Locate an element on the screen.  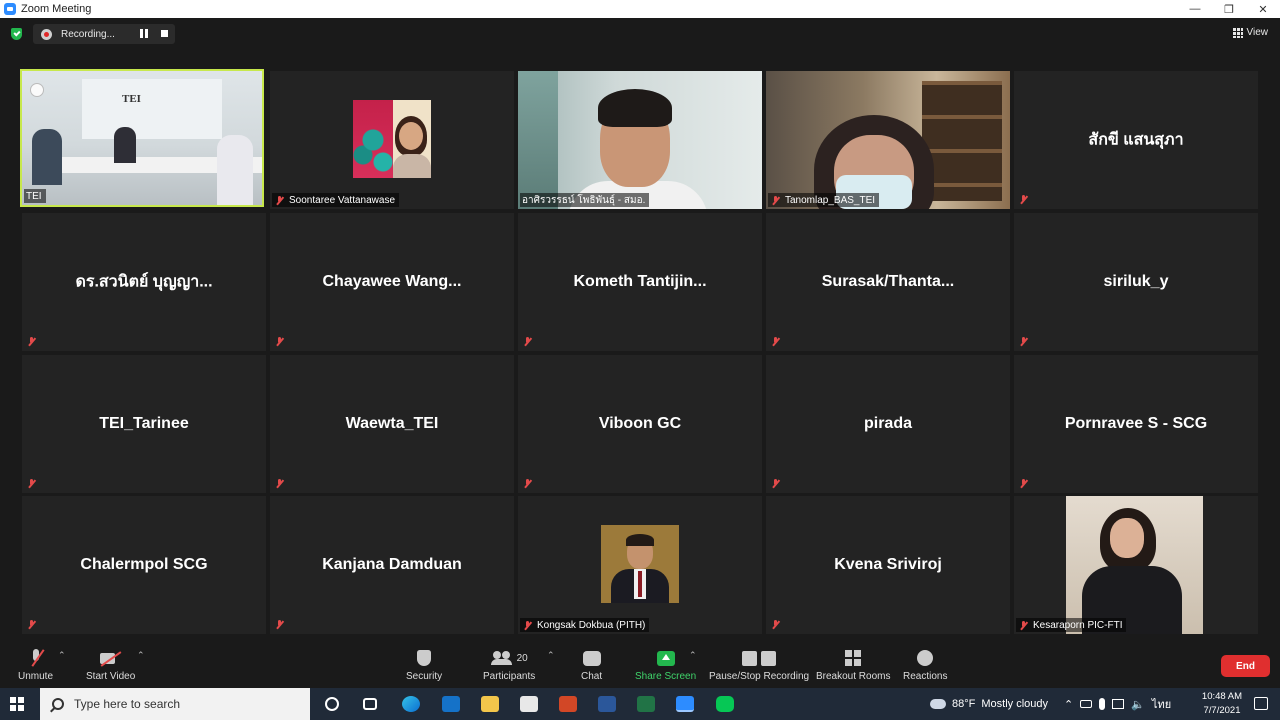
word-icon is located at coordinates (607, 704).